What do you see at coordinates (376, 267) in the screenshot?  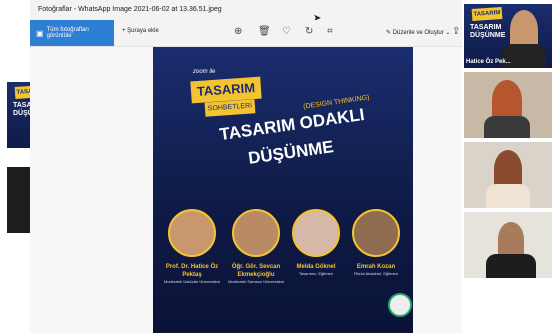 I see `speaker-name: Emrah Kozan` at bounding box center [376, 267].